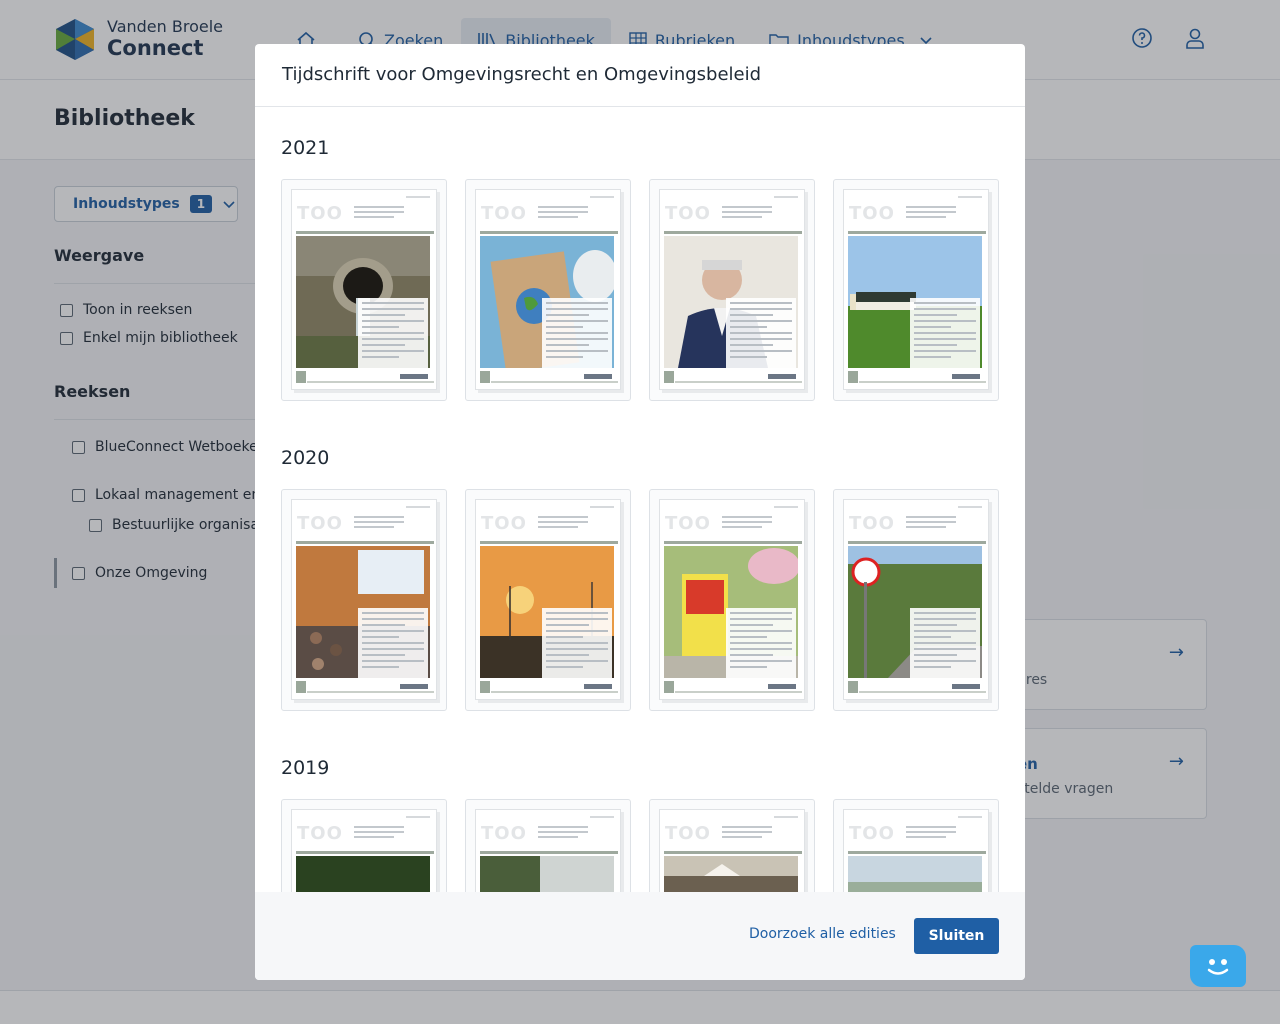 Image resolution: width=1280 pixels, height=1024 pixels. What do you see at coordinates (305, 768) in the screenshot?
I see `year-heading: 2019` at bounding box center [305, 768].